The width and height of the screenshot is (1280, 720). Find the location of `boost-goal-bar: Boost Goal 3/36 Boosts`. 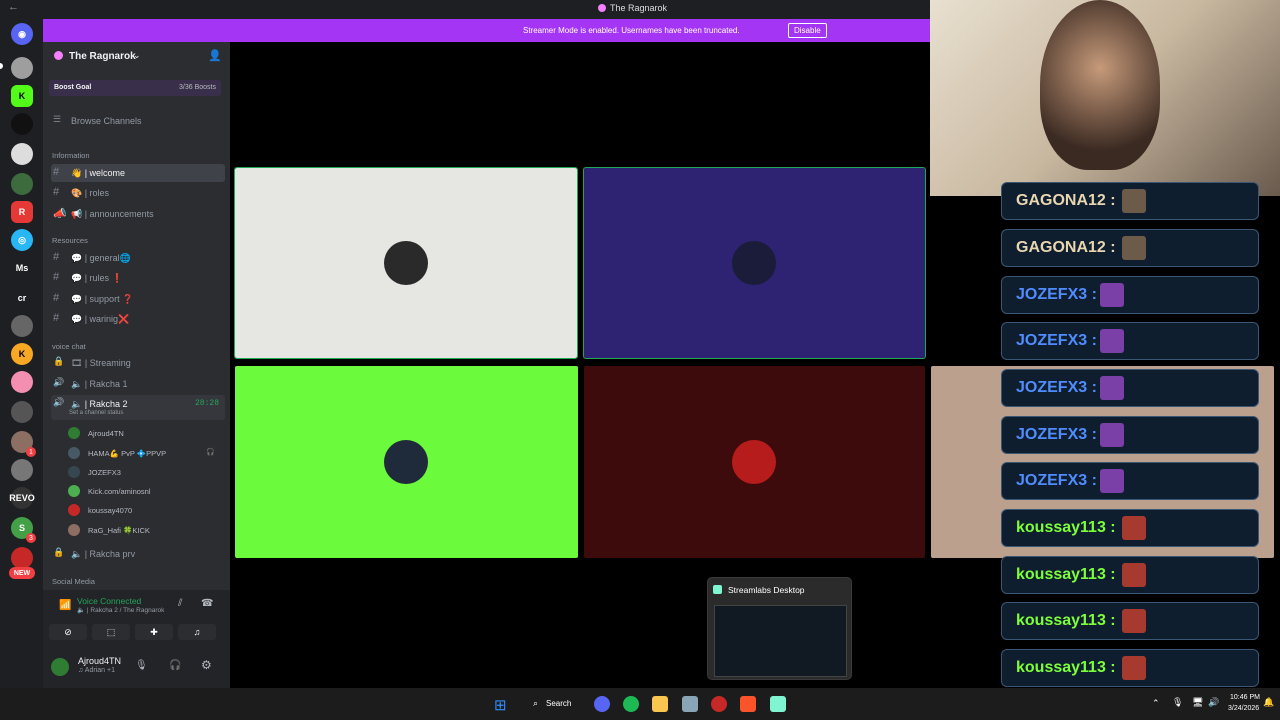

boost-goal-bar: Boost Goal 3/36 Boosts is located at coordinates (135, 88).